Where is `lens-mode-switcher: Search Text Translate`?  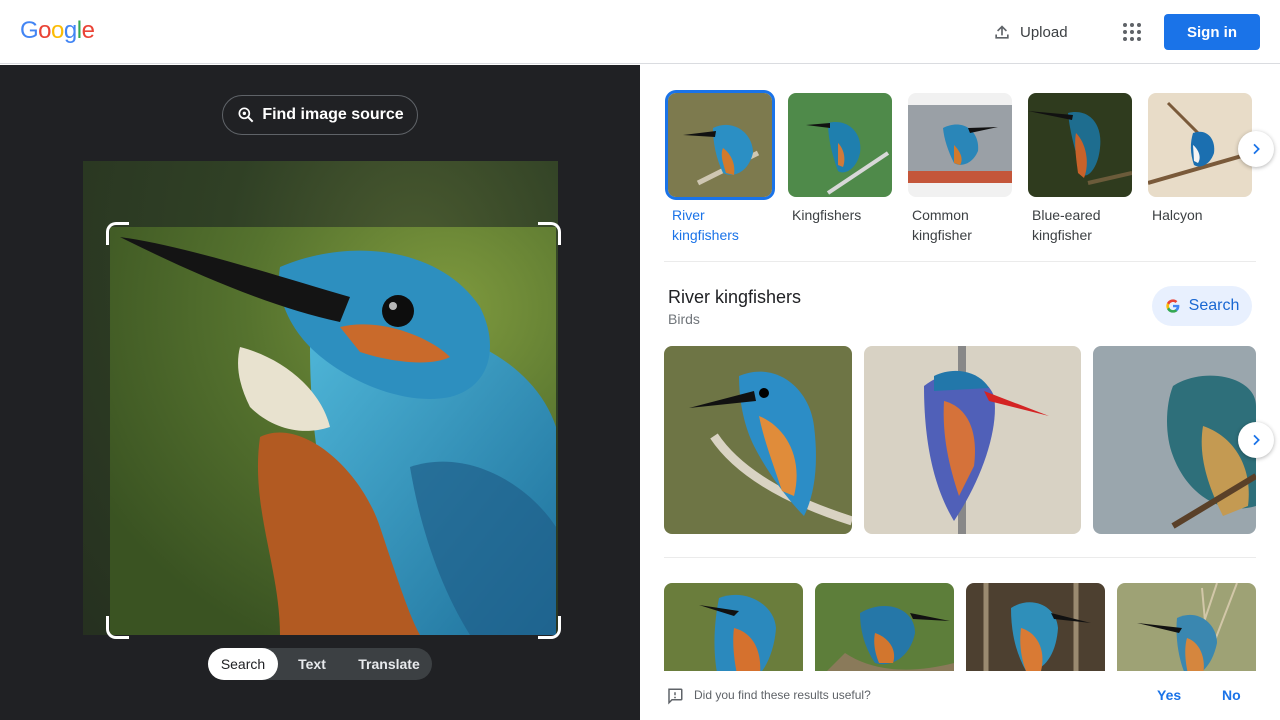 lens-mode-switcher: Search Text Translate is located at coordinates (320, 664).